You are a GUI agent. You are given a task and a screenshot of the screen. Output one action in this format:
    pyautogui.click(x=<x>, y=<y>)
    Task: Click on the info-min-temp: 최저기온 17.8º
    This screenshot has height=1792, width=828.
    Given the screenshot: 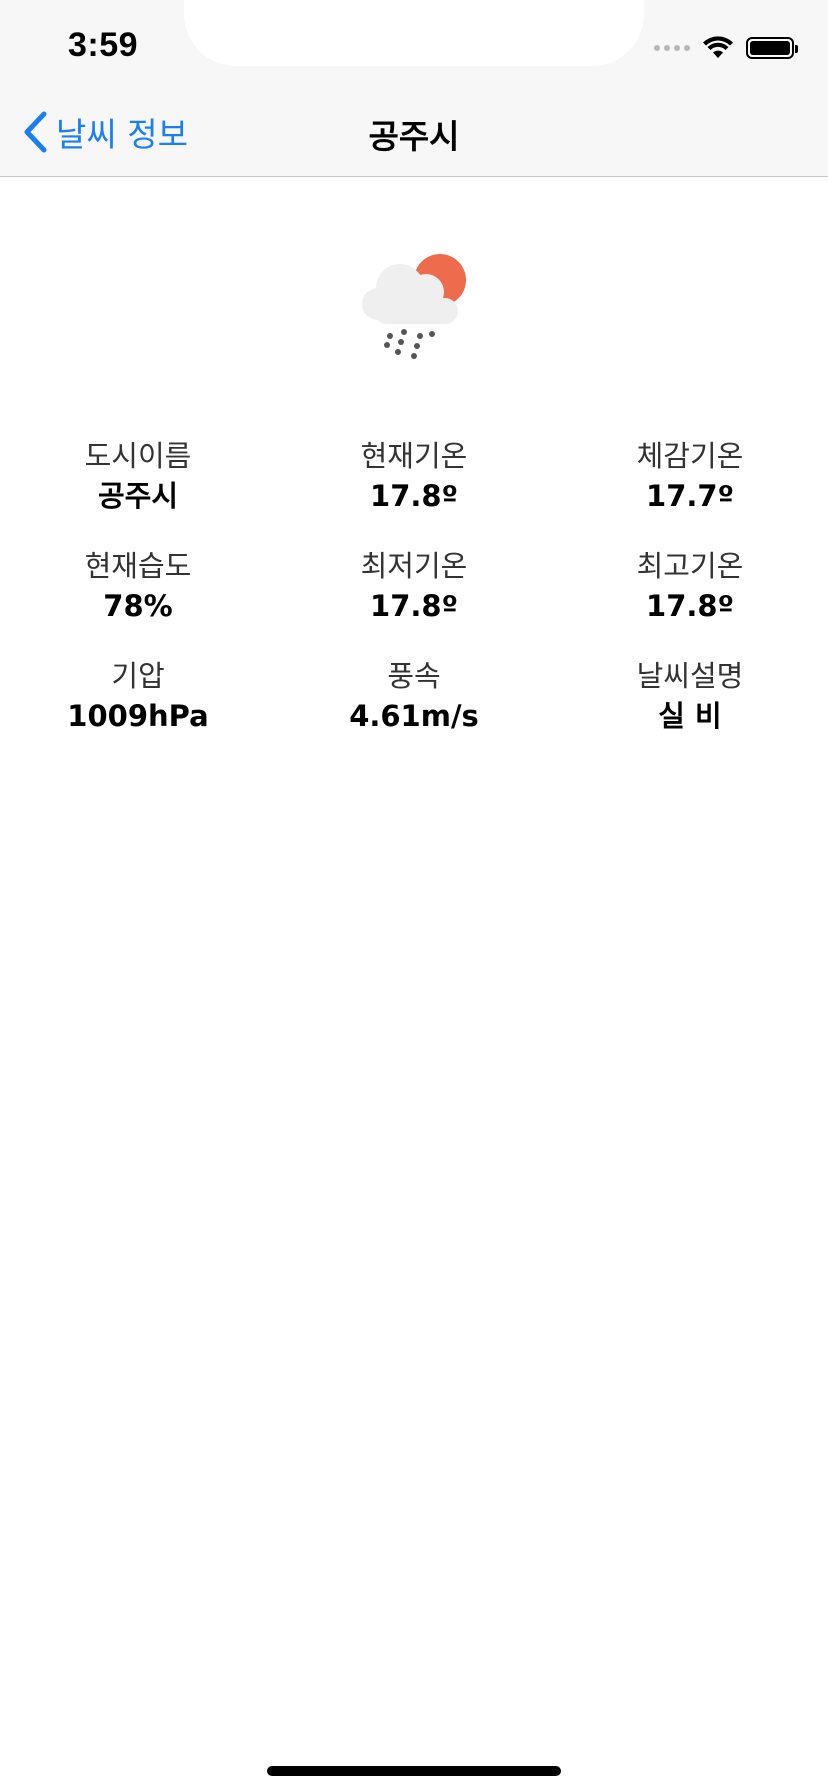 What is the action you would take?
    pyautogui.click(x=414, y=586)
    